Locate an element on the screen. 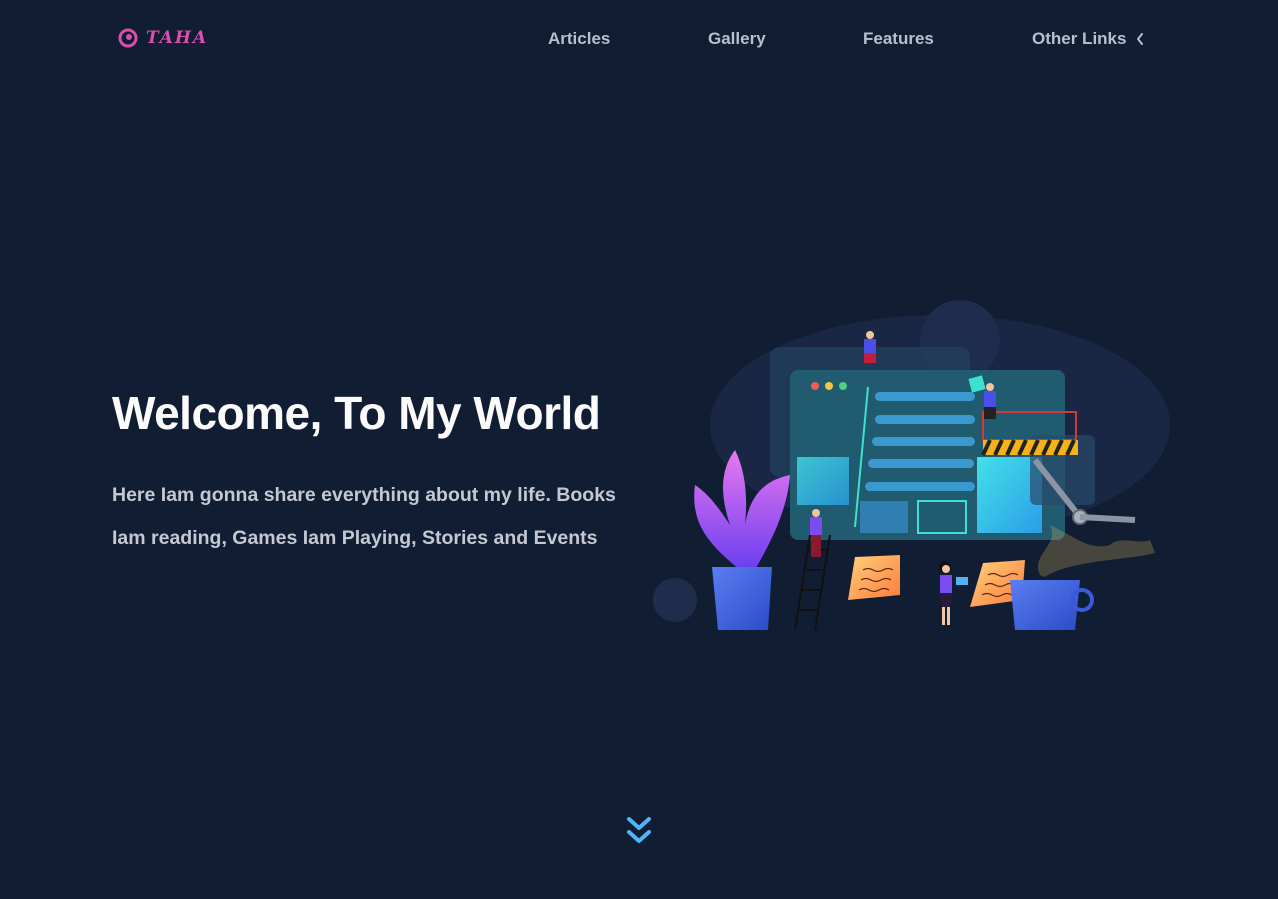 The width and height of the screenshot is (1278, 899). nav-link-other-links: Other Links is located at coordinates (1088, 39).